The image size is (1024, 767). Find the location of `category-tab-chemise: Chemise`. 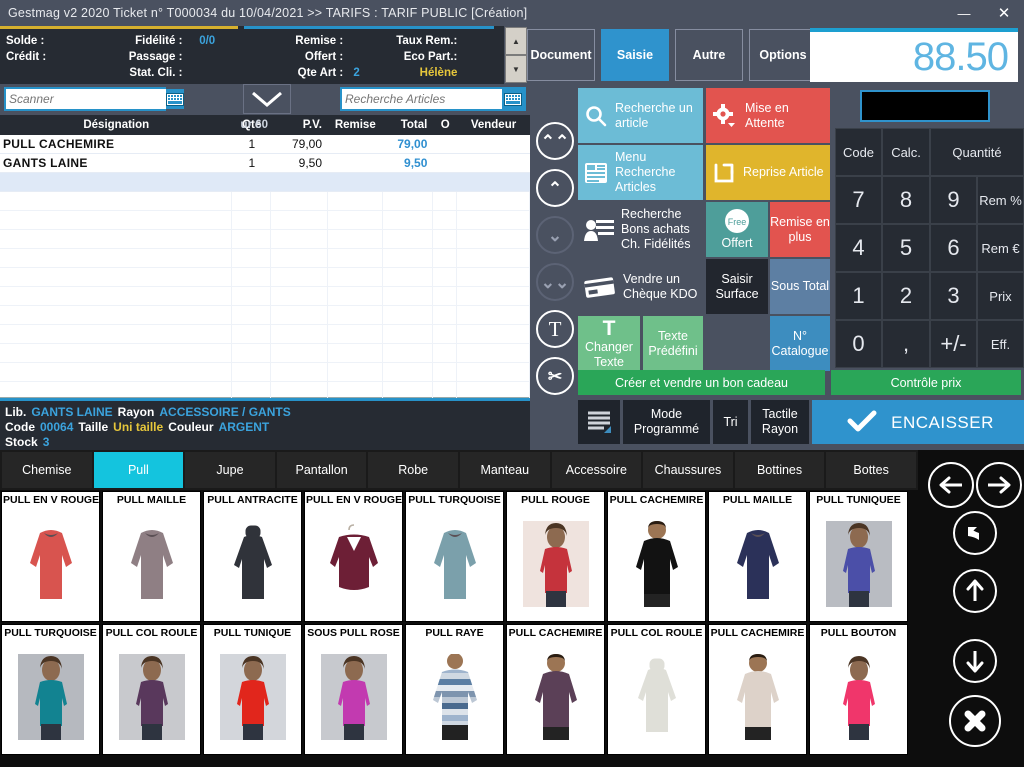

category-tab-chemise: Chemise is located at coordinates (47, 470).